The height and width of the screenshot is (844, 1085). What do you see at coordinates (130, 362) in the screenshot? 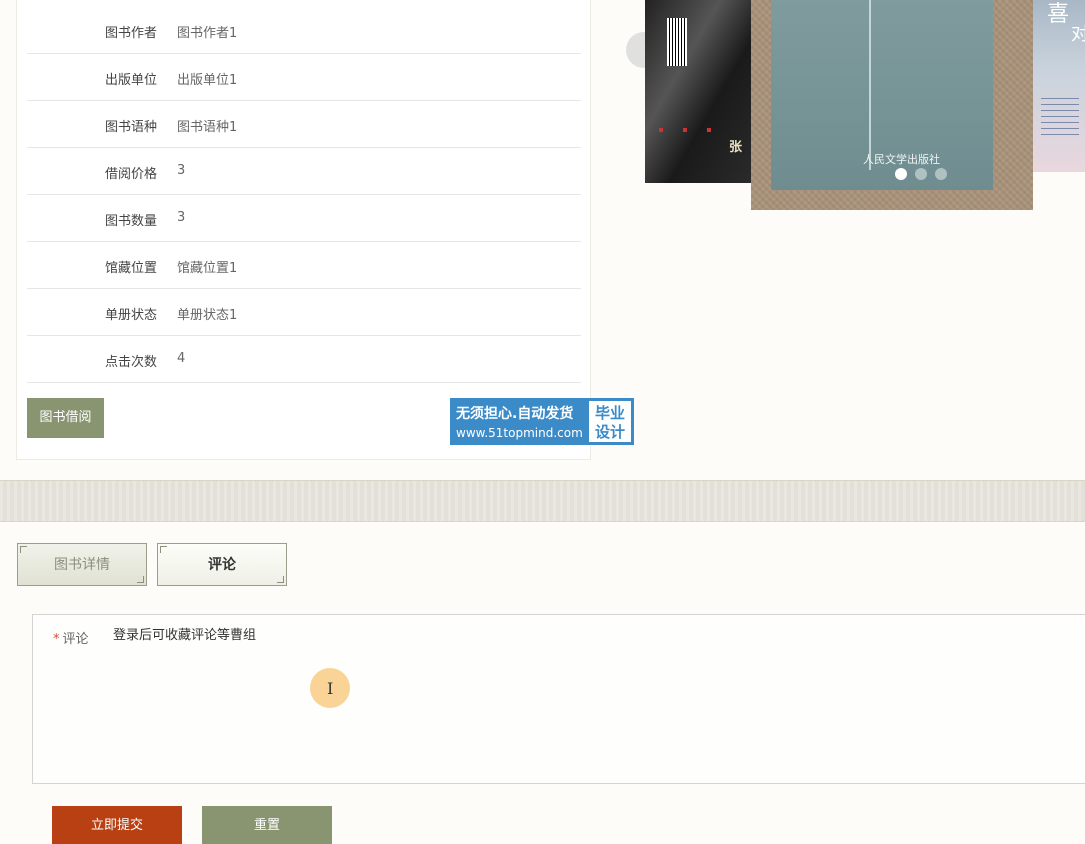
I see `info-label: 点击次数` at bounding box center [130, 362].